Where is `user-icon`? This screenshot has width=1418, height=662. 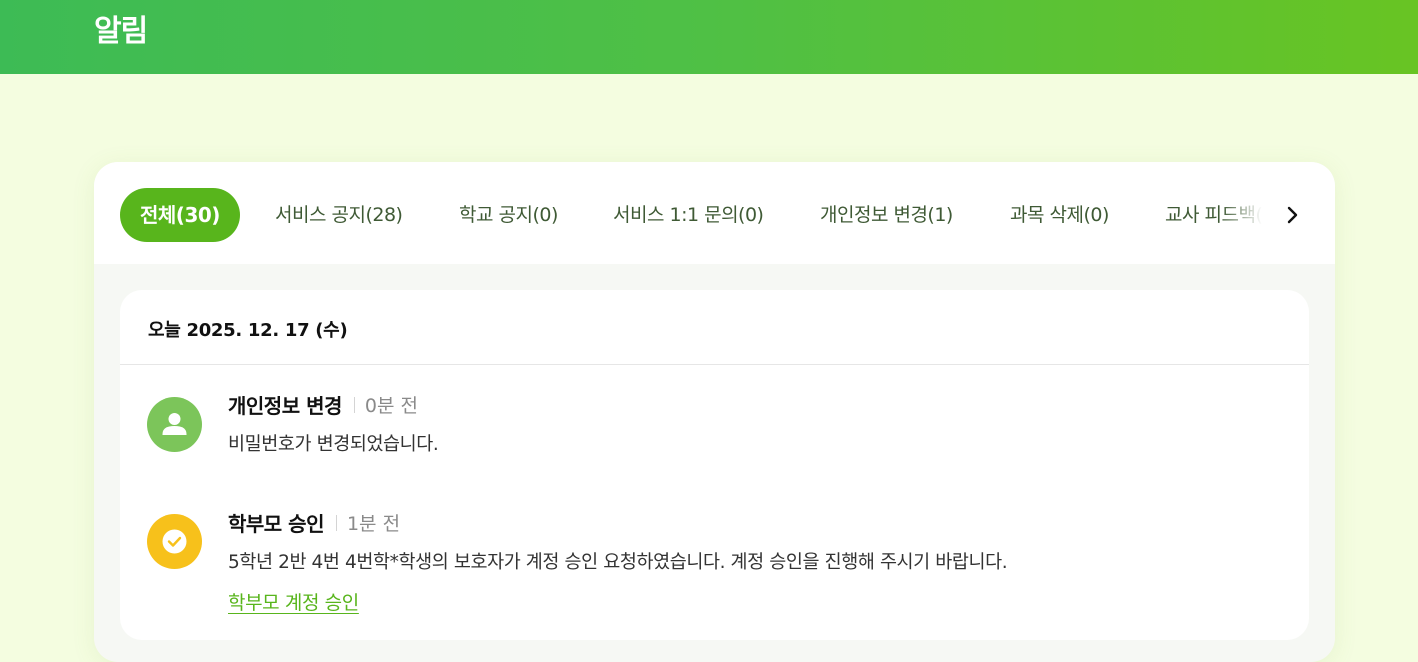 user-icon is located at coordinates (174, 424).